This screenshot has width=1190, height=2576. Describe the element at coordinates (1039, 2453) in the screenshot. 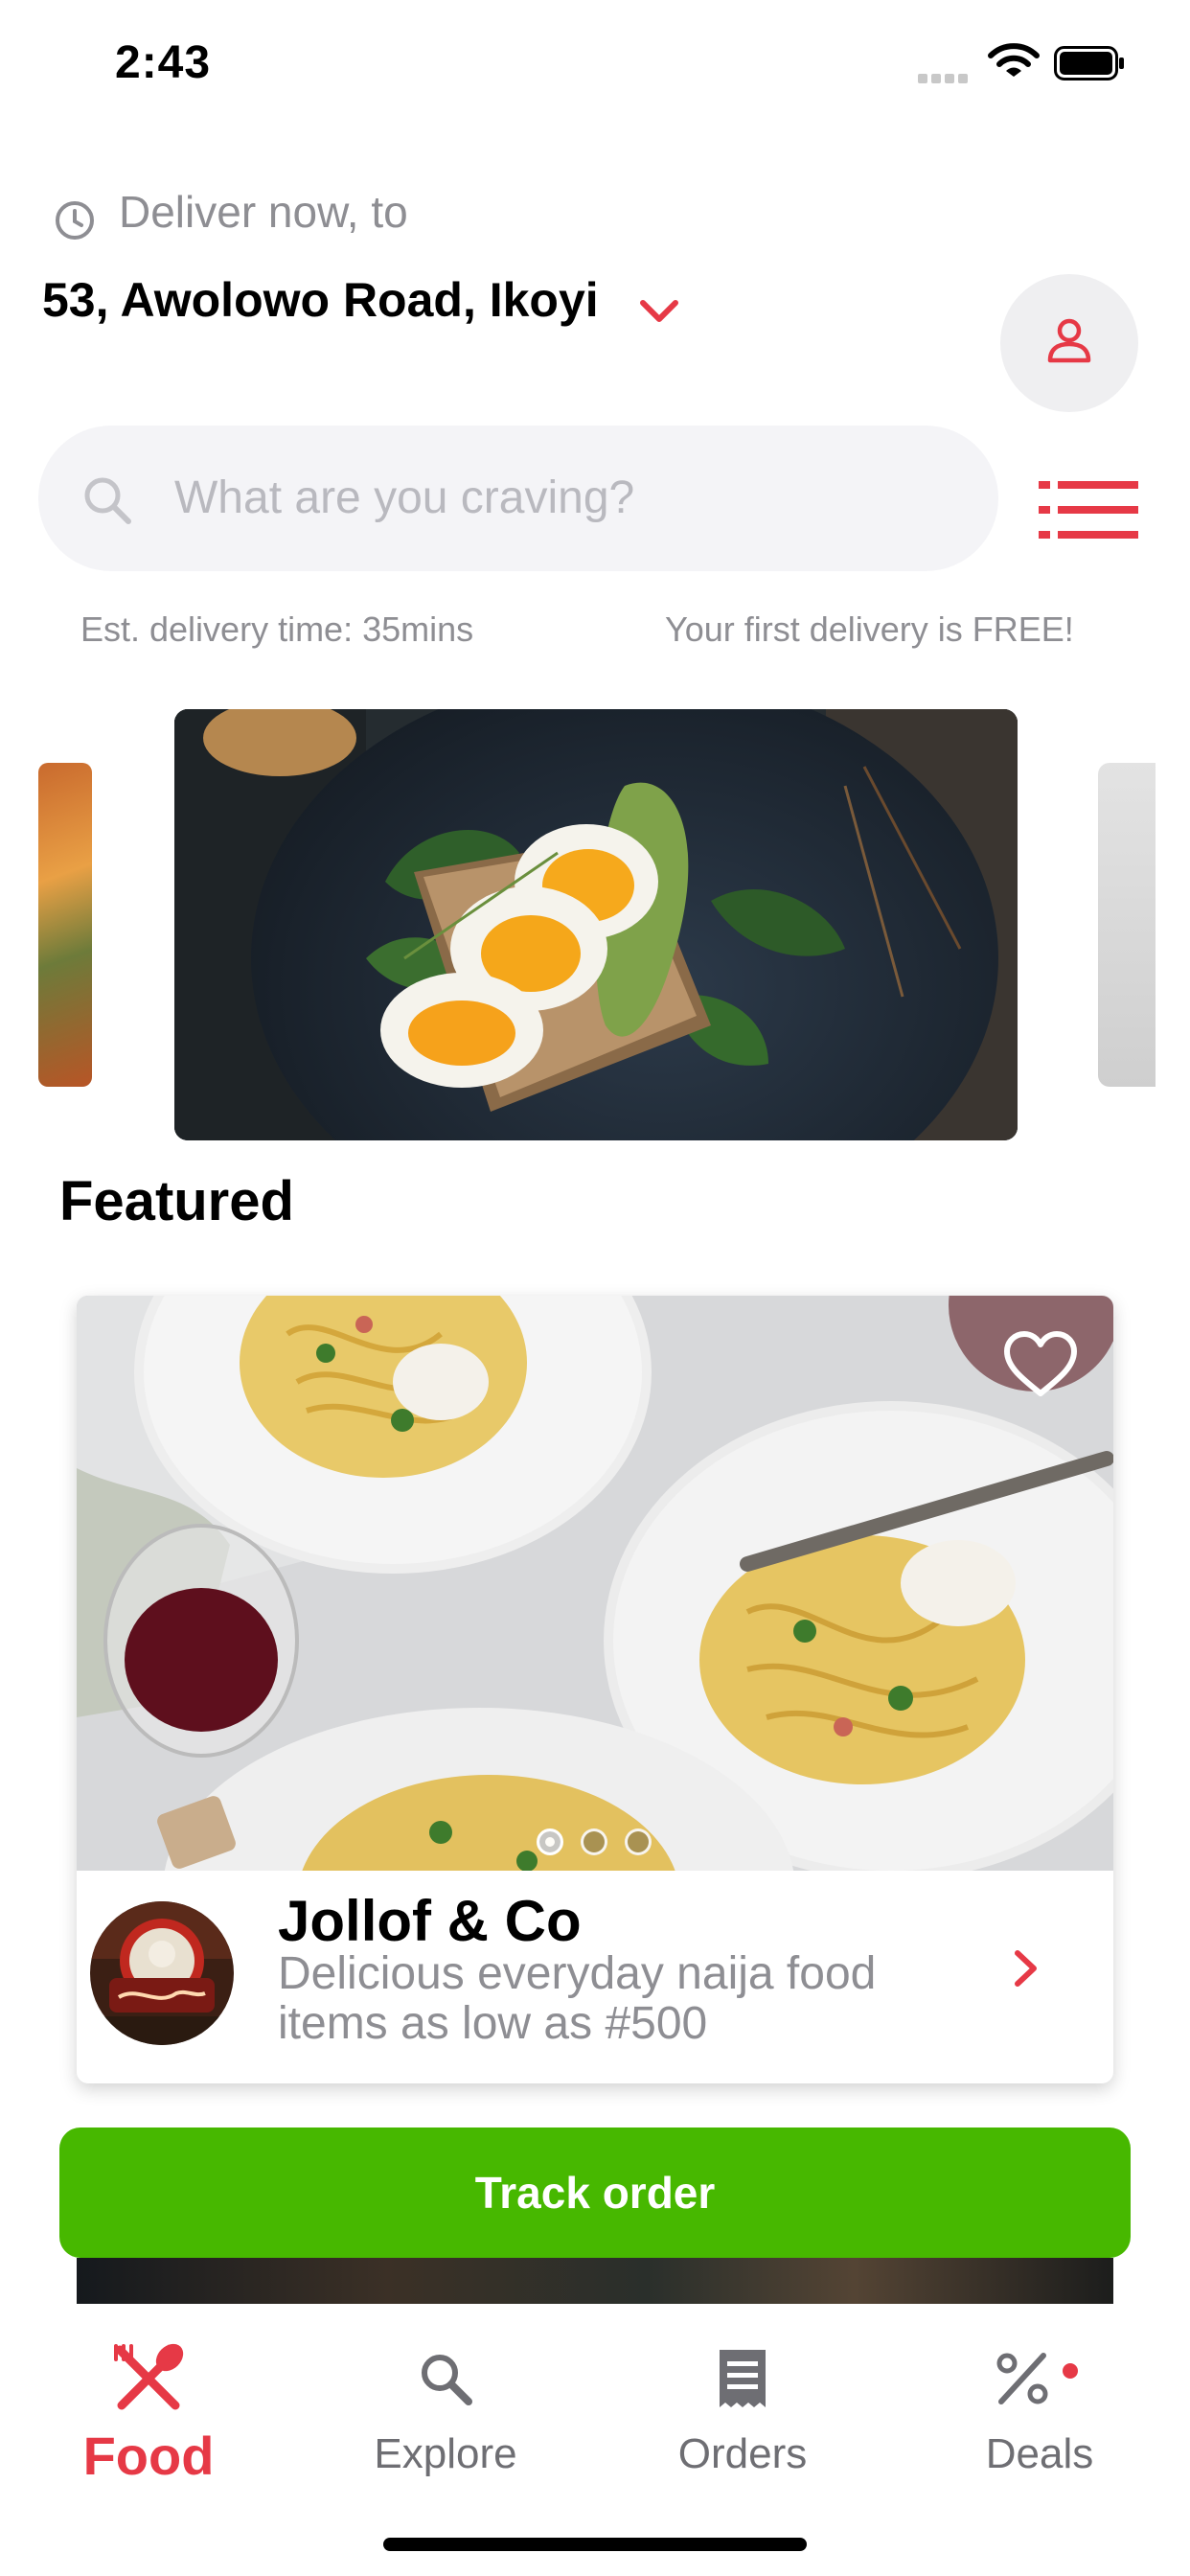

I see `tab-label: Deals` at that location.